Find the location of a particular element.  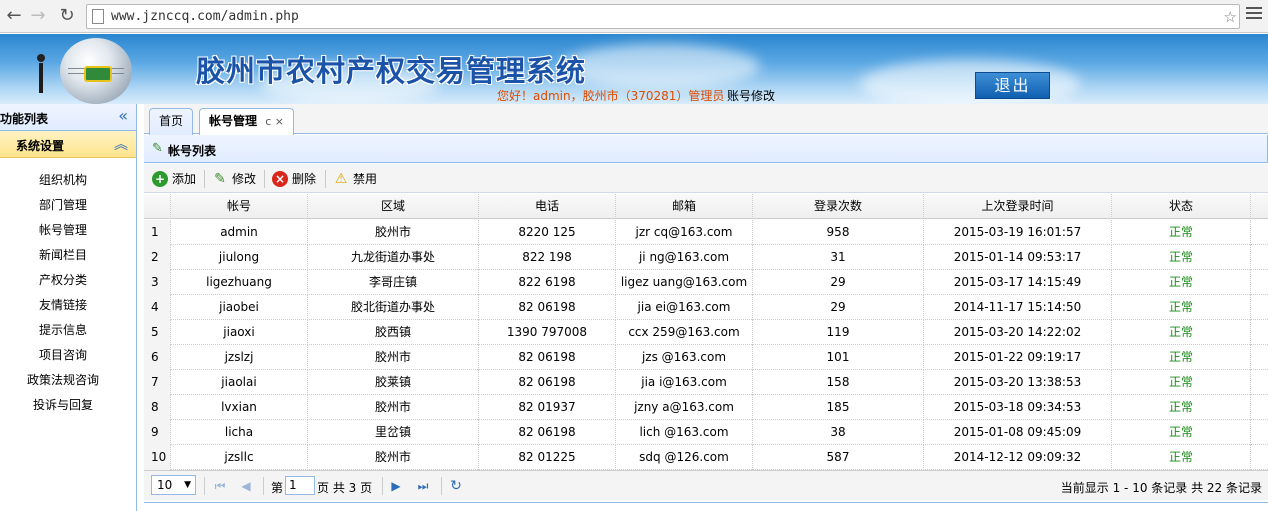

disable-button: ⚠ 禁用 is located at coordinates (355, 179).